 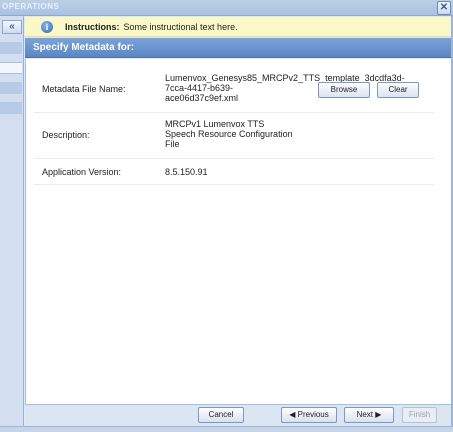 I want to click on value-line: MRCPv1 Lumenvox TTS, so click(x=215, y=124).